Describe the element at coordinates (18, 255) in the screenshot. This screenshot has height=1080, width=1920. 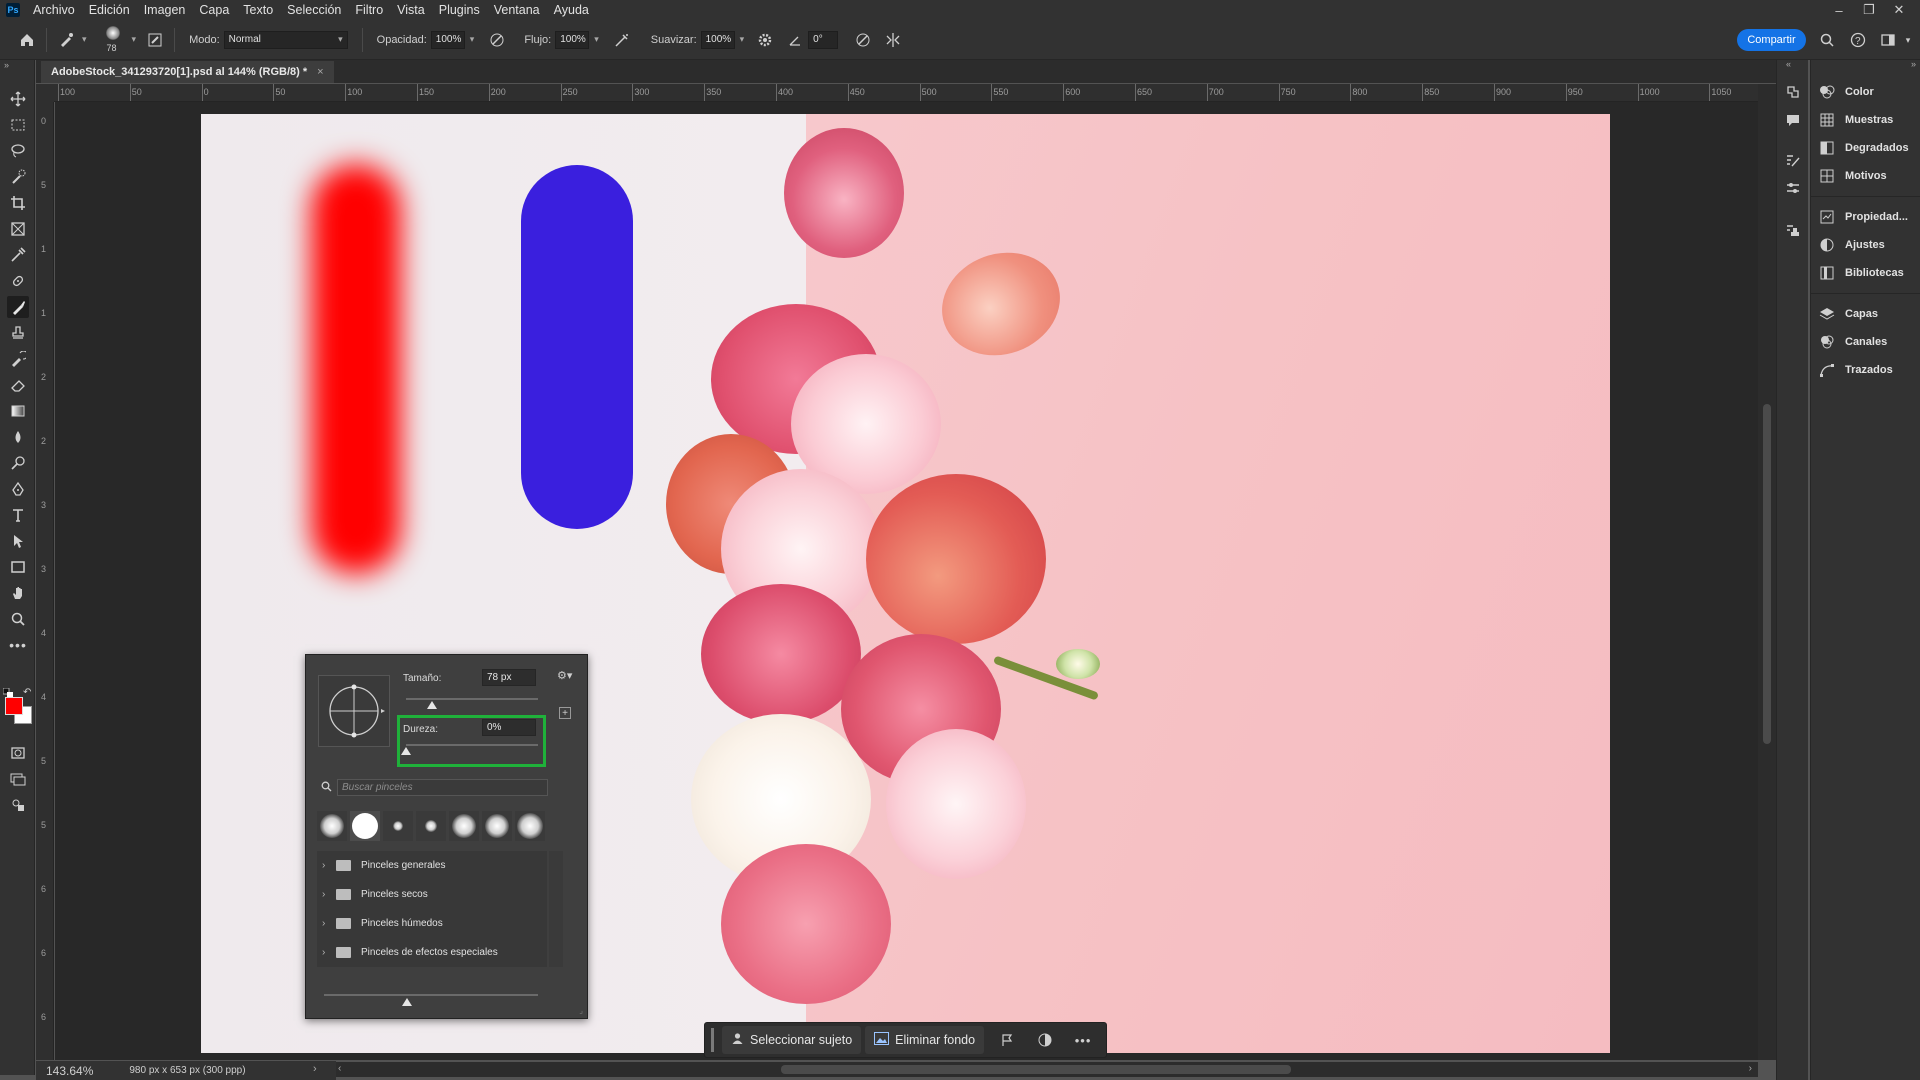
I see `eyedropper-tool-icon` at that location.